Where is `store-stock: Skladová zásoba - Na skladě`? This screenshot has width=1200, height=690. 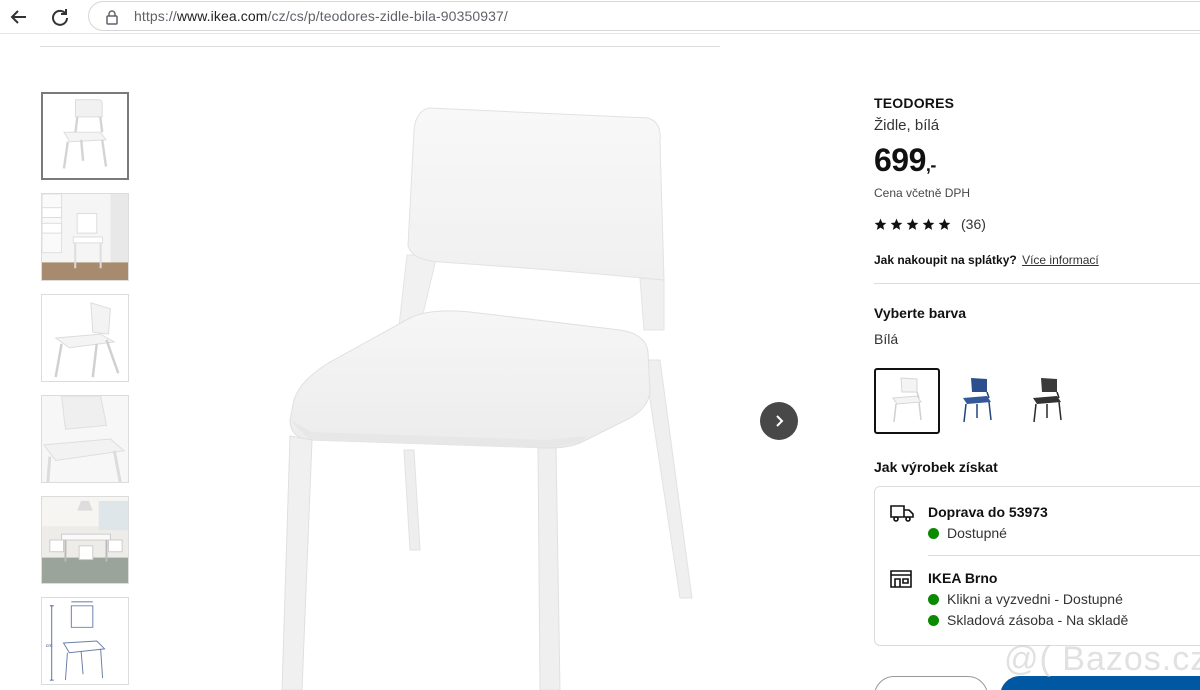 store-stock: Skladová zásoba - Na skladě is located at coordinates (1028, 620).